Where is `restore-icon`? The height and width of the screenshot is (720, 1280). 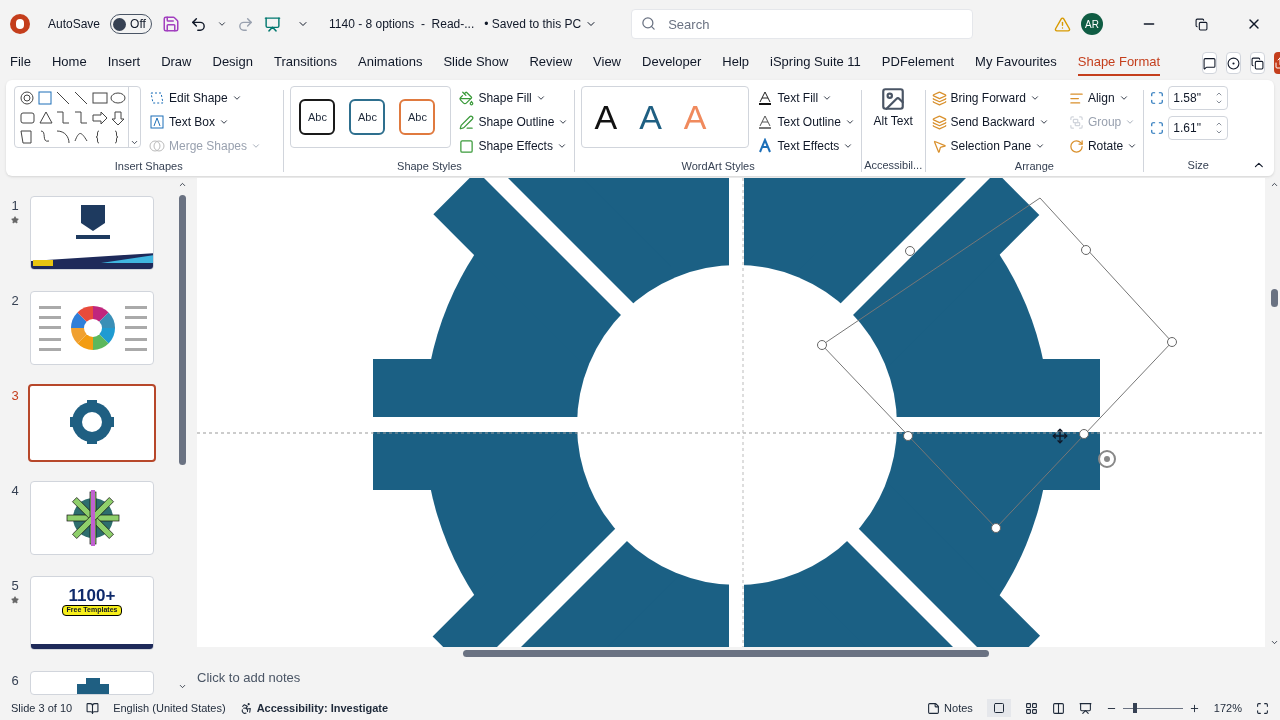
restore-icon is located at coordinates (1201, 24).